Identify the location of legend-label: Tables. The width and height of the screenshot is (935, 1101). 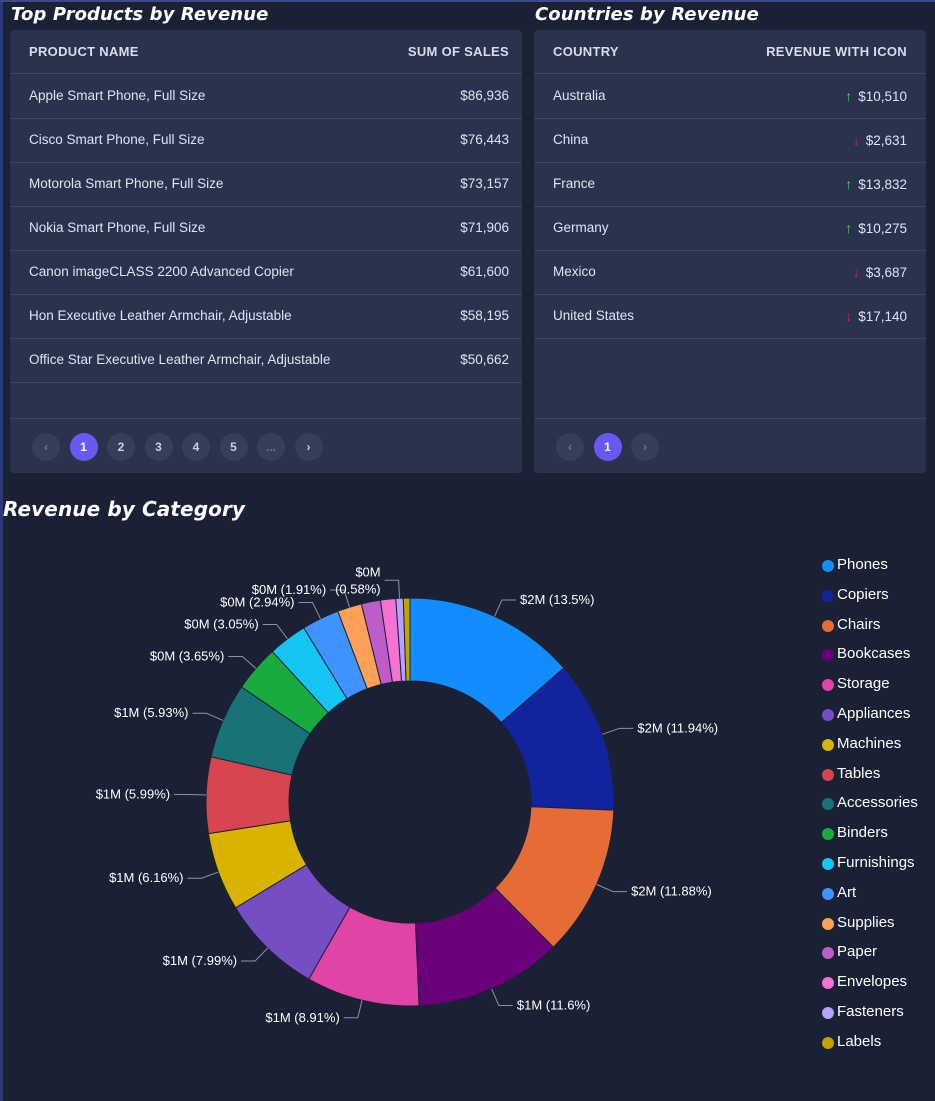
(859, 773).